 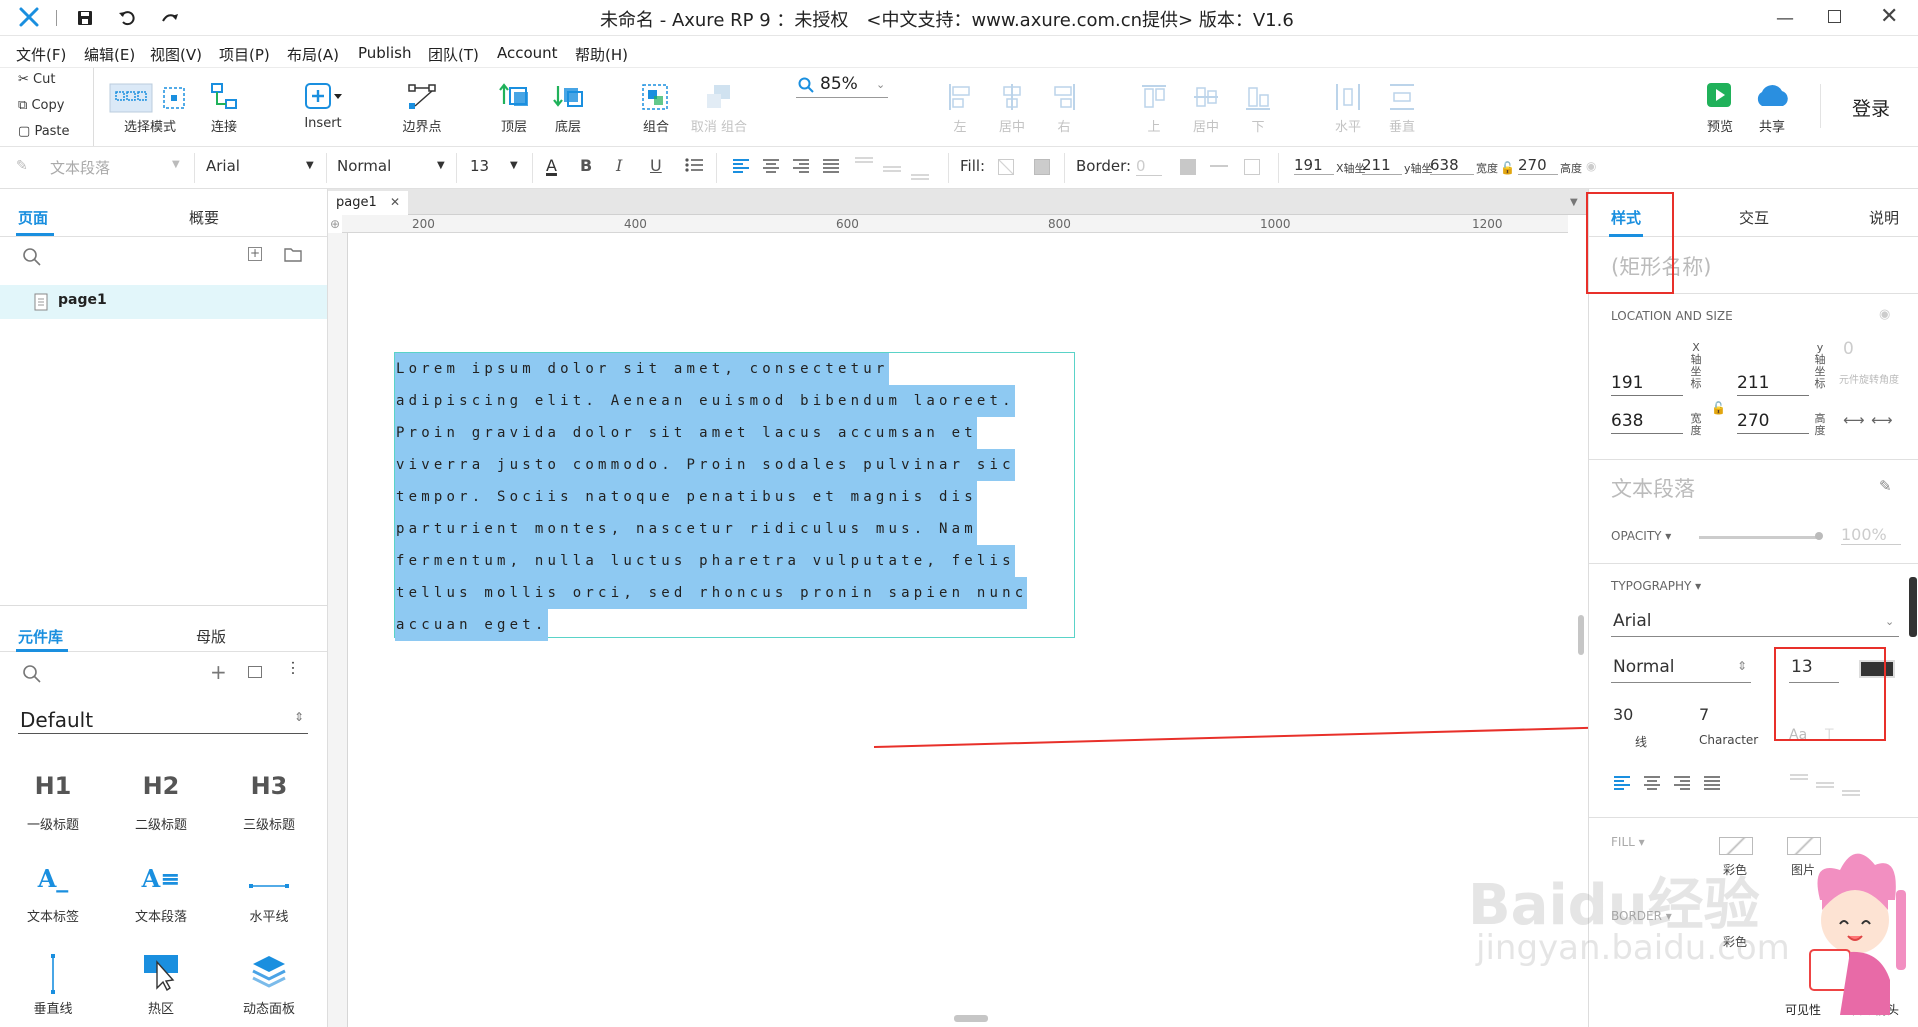 What do you see at coordinates (1623, 714) in the screenshot?
I see `line-spacing-input: 30` at bounding box center [1623, 714].